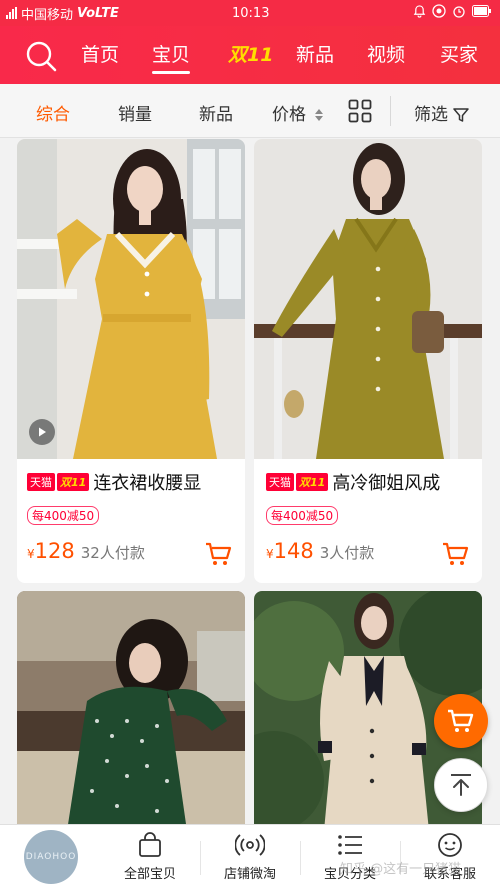 The height and width of the screenshot is (888, 500). I want to click on tab-buyers: 买家, so click(459, 53).